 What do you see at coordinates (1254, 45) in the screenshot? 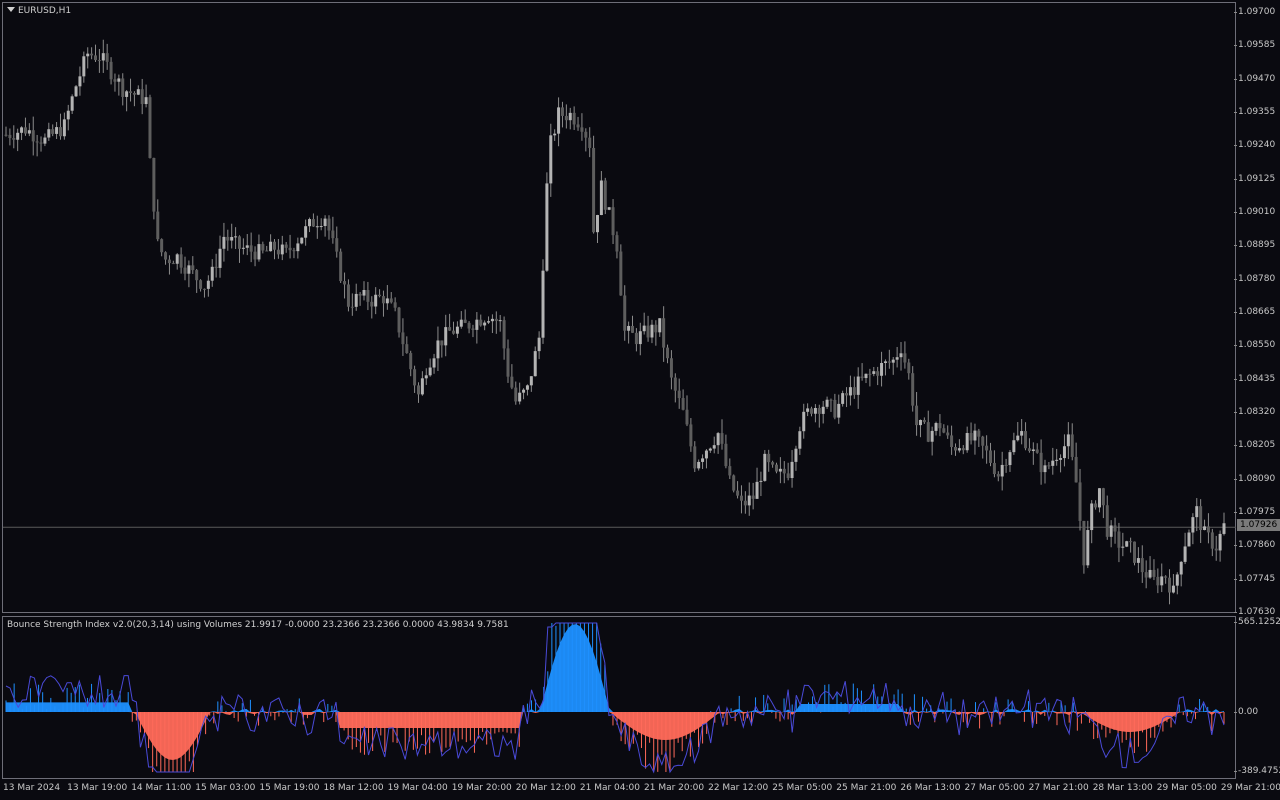
I see `price-tick-label: 1.09585` at bounding box center [1254, 45].